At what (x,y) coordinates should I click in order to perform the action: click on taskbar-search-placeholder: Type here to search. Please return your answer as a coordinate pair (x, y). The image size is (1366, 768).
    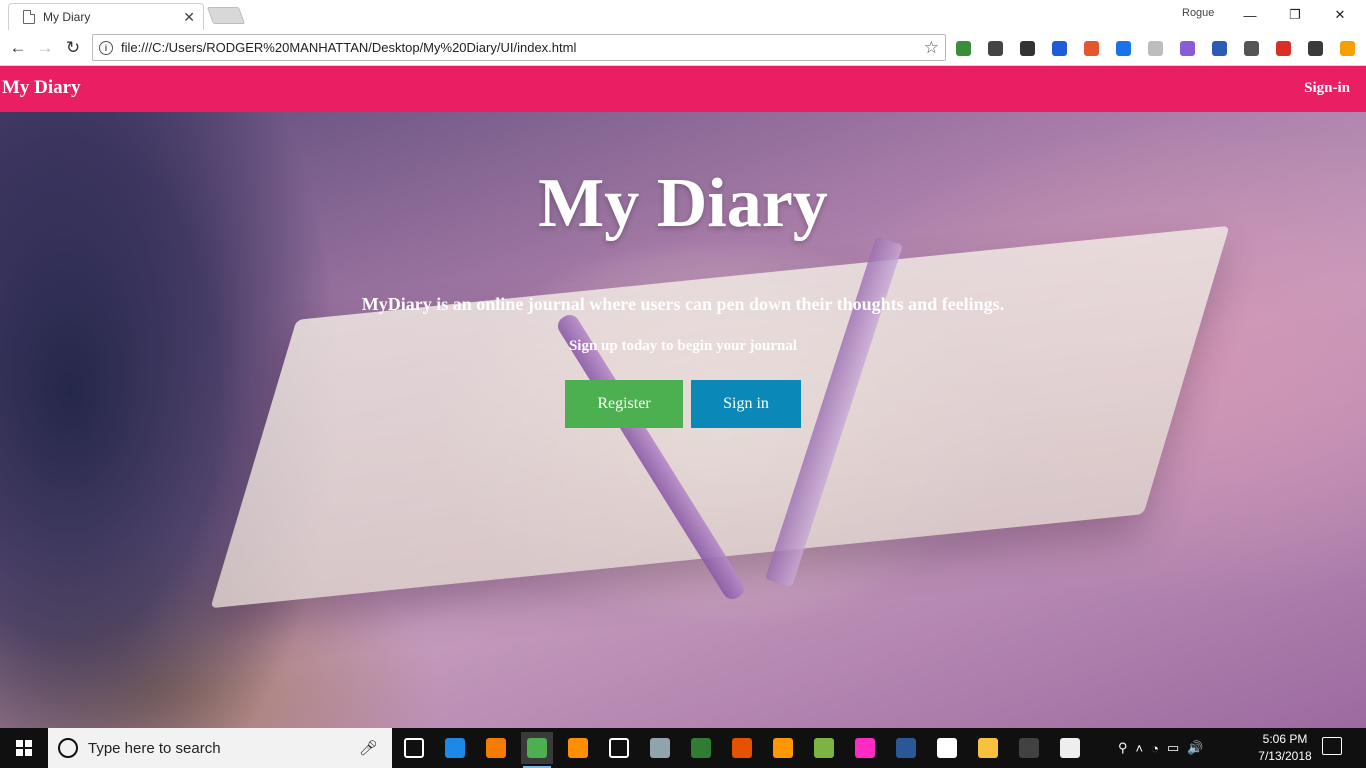
    Looking at the image, I should click on (223, 748).